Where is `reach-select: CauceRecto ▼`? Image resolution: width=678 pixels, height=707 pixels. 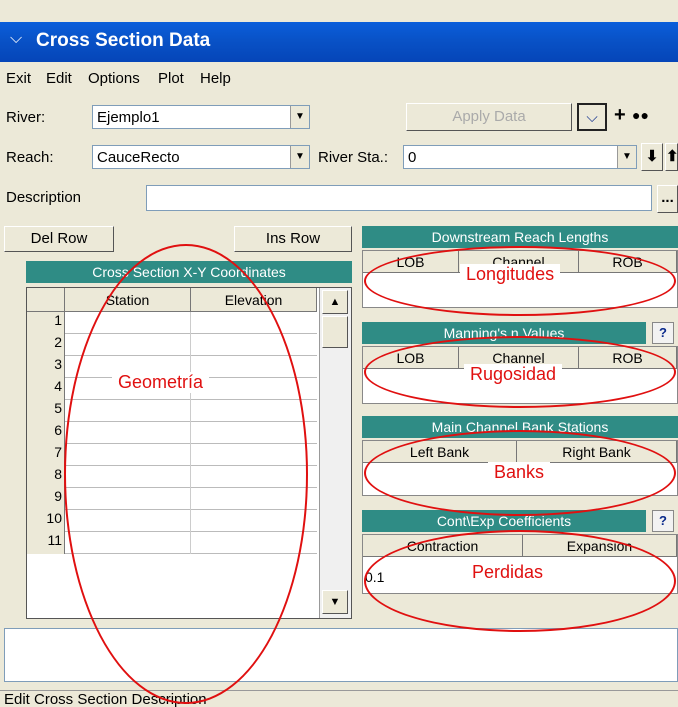 reach-select: CauceRecto ▼ is located at coordinates (201, 157).